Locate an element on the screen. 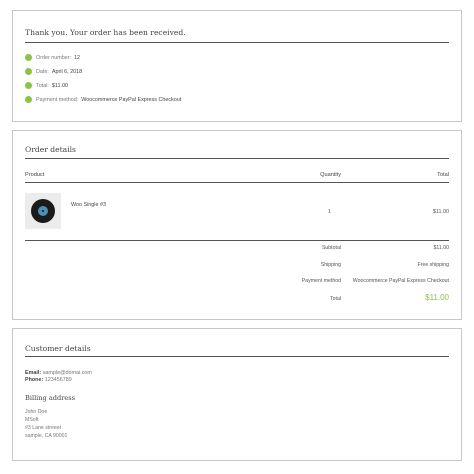 This screenshot has height=474, width=474. order-number-row: Order number: 12 is located at coordinates (52, 57).